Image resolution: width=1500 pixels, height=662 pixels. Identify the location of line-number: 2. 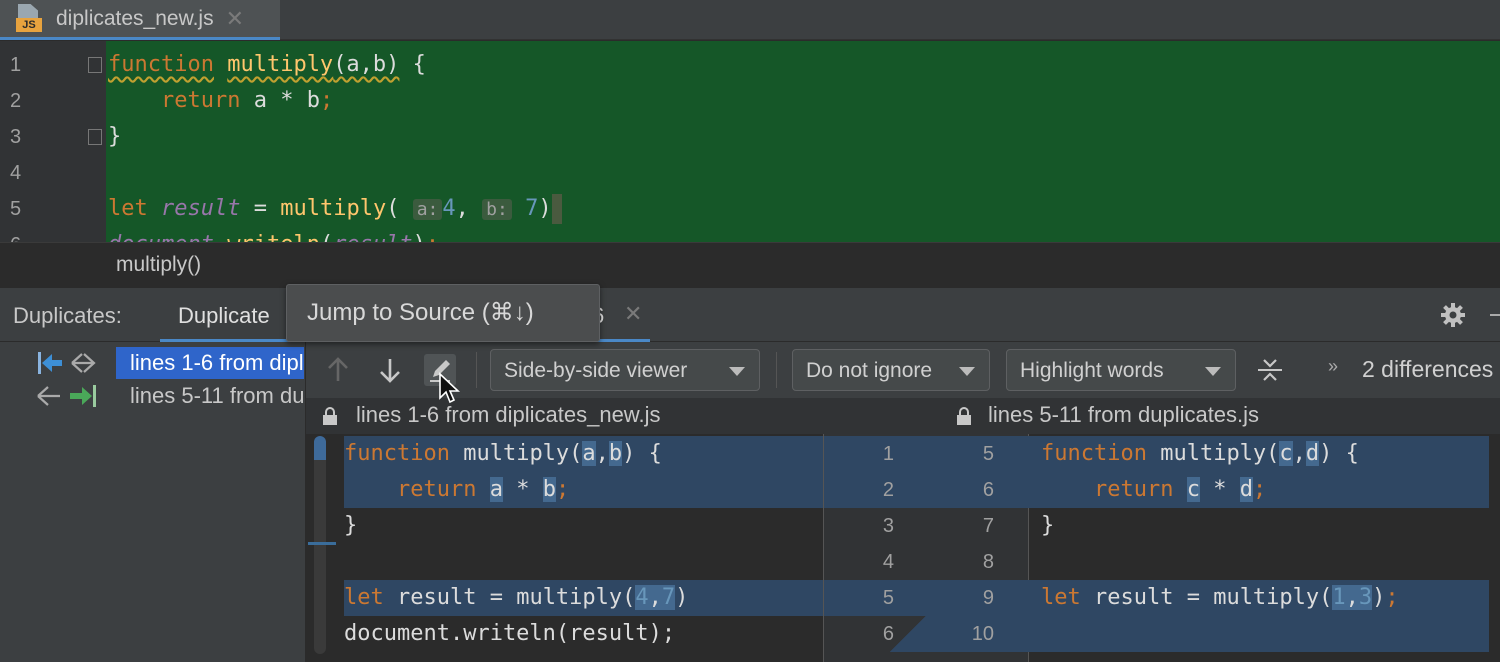
(16, 101).